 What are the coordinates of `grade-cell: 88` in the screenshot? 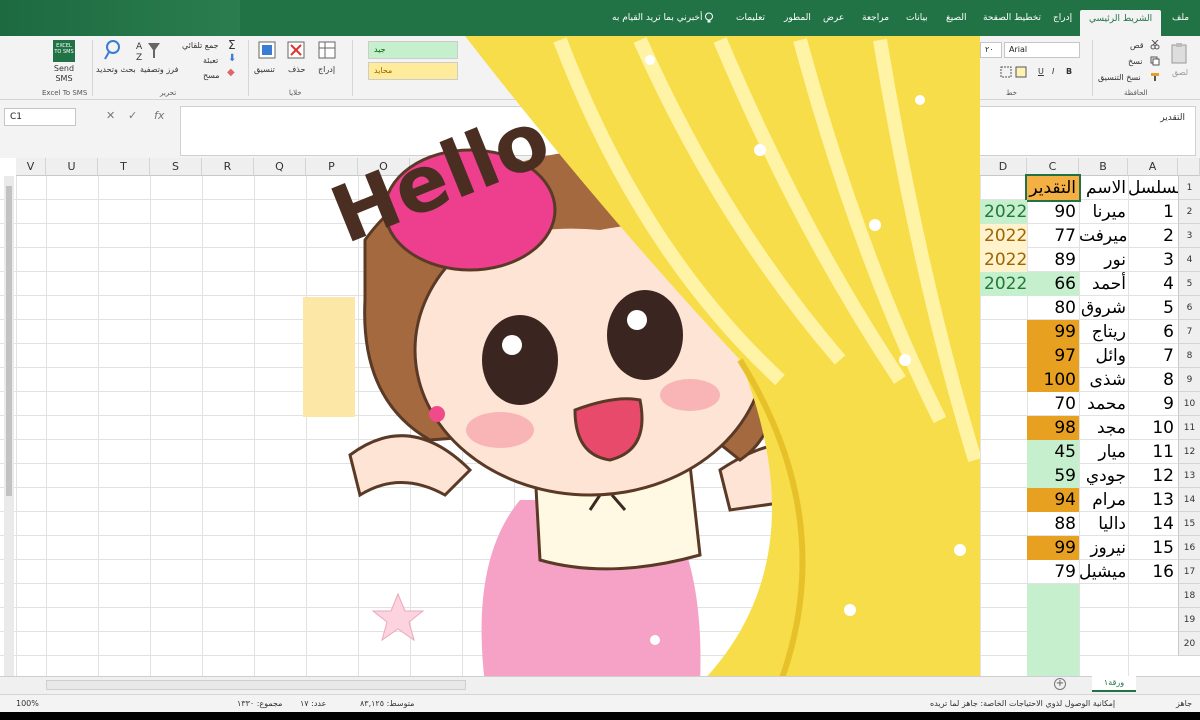 It's located at (1053, 524).